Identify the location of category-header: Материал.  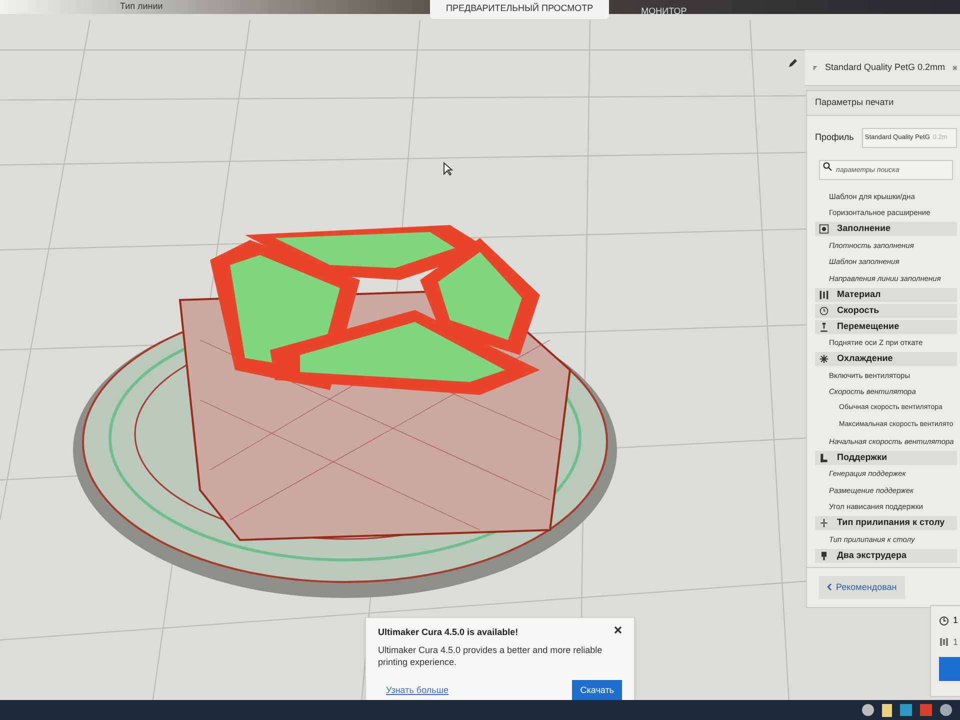
(886, 295).